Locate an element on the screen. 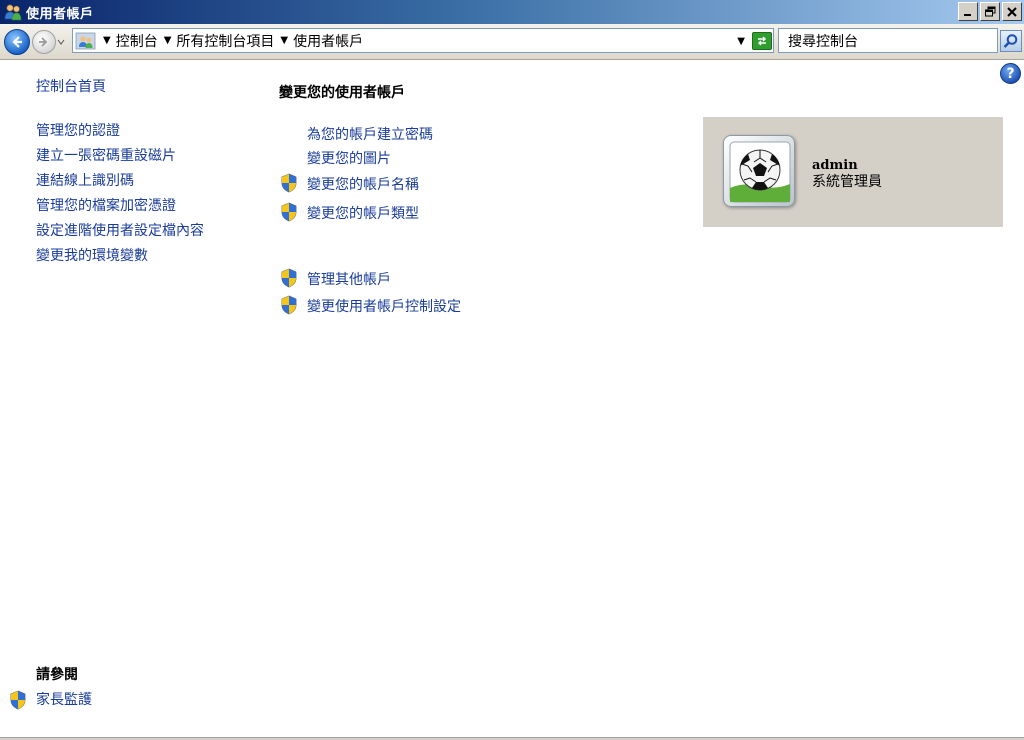 The width and height of the screenshot is (1024, 740). search-input: 搜尋控制台 is located at coordinates (888, 40).